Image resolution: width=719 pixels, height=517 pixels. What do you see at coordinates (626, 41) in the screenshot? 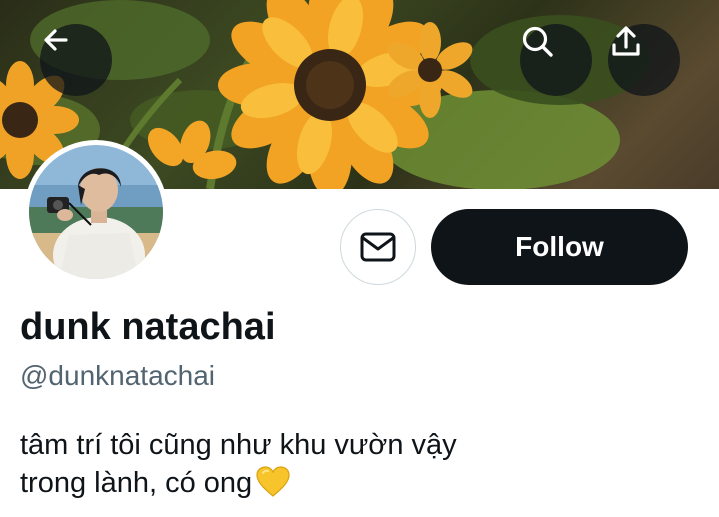
I see `share-upload-icon` at bounding box center [626, 41].